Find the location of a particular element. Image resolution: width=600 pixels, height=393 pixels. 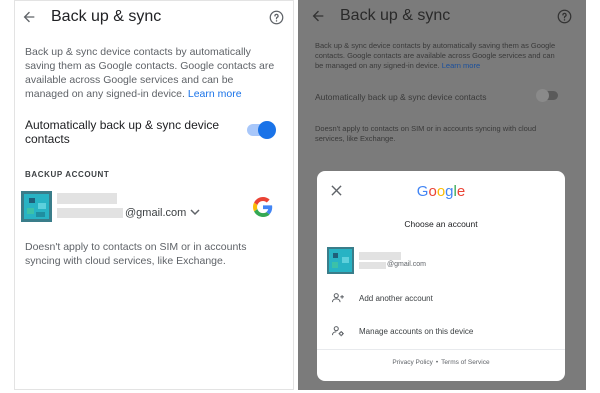

google-letter: g is located at coordinates (449, 191).